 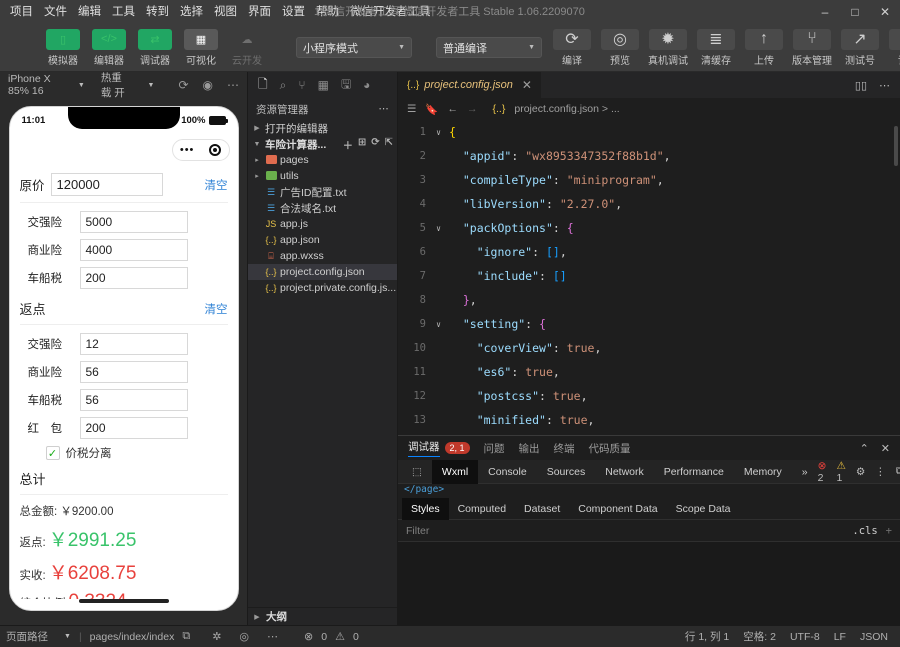 I want to click on menu-item-5: 选择, so click(x=191, y=12).